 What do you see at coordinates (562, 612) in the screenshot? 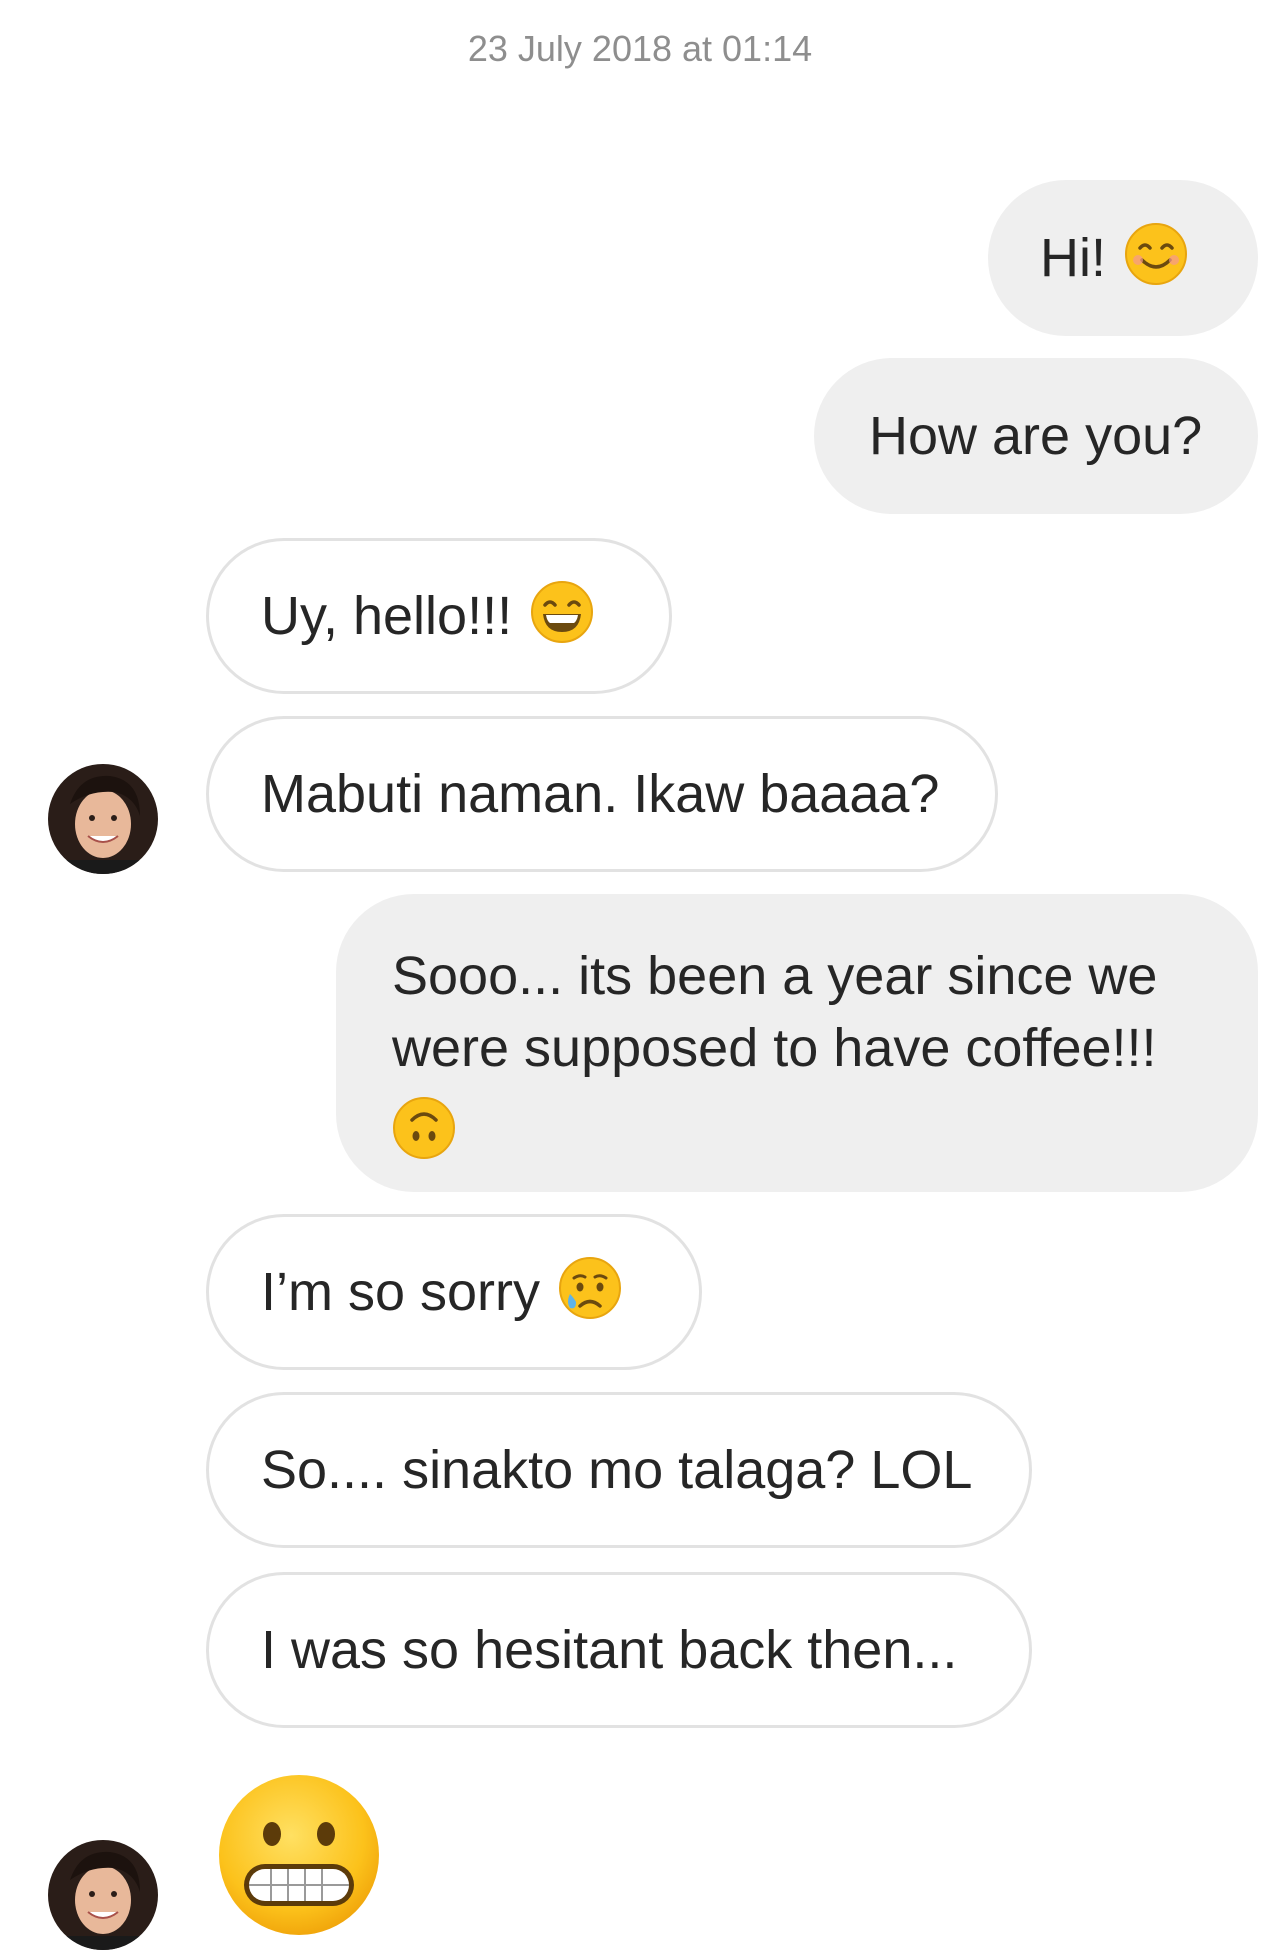
I see `grinning-face-icon` at bounding box center [562, 612].